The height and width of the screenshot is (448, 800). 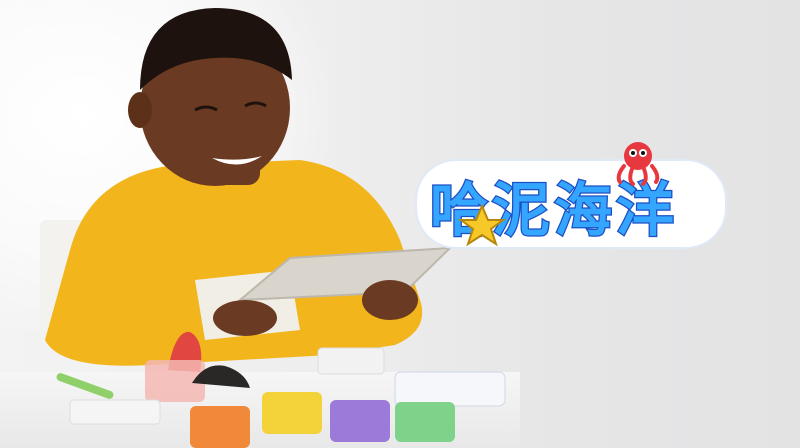 What do you see at coordinates (292, 413) in the screenshot?
I see `yellow-clay-tub` at bounding box center [292, 413].